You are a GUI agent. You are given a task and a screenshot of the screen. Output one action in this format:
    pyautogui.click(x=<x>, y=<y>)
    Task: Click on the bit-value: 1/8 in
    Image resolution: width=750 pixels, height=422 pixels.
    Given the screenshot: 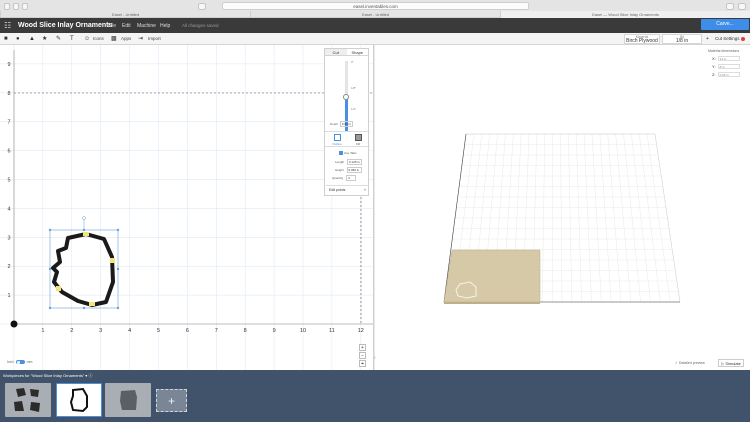 What is the action you would take?
    pyautogui.click(x=682, y=41)
    